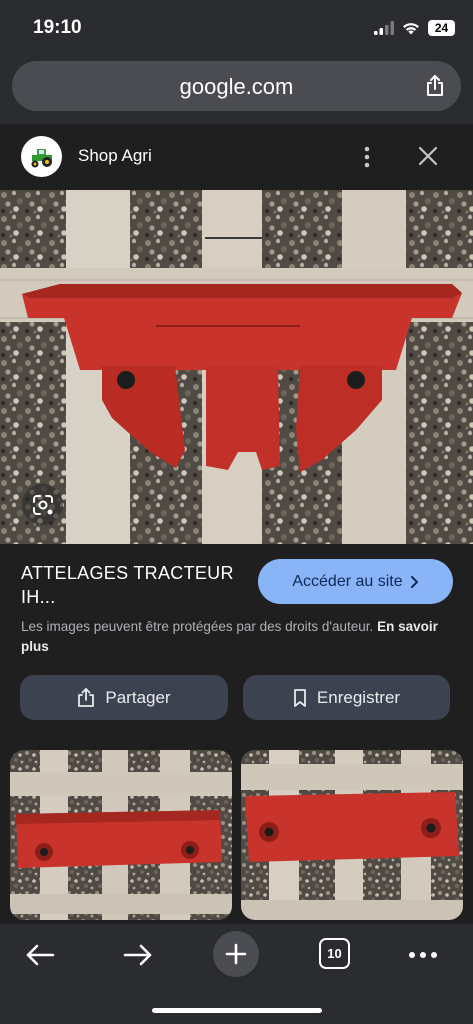  I want to click on status-time: 19:10, so click(57, 27).